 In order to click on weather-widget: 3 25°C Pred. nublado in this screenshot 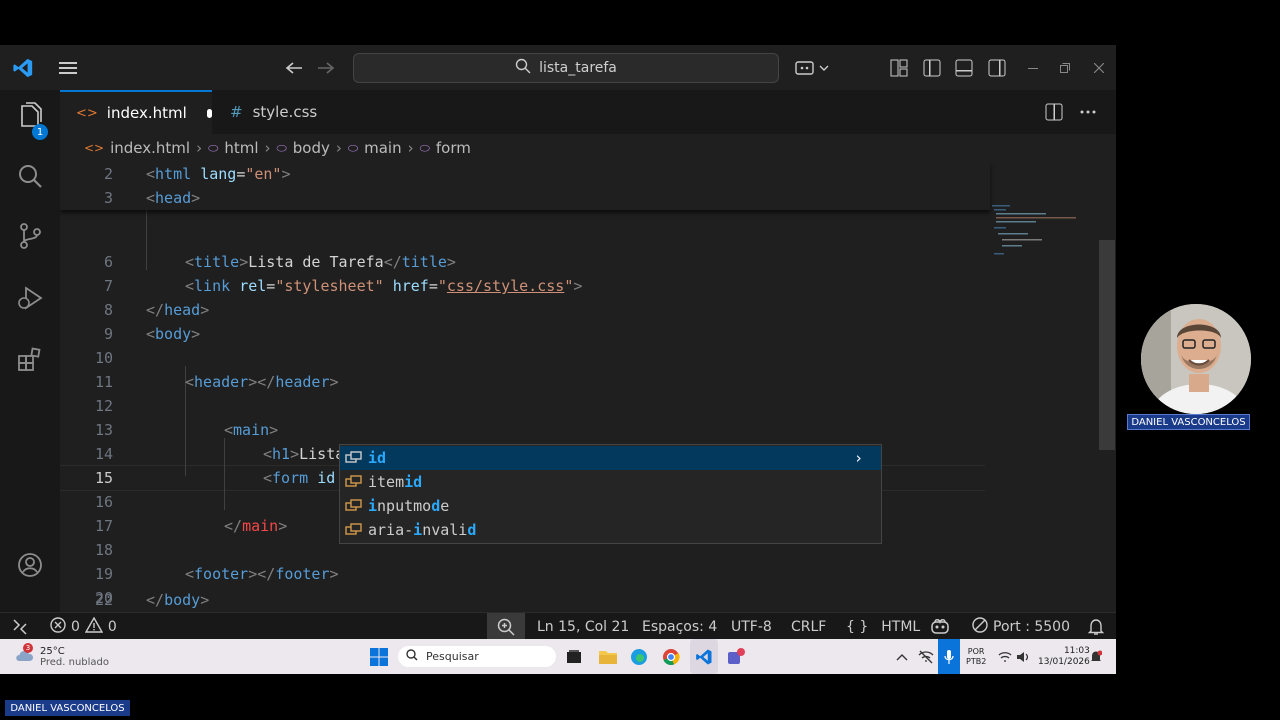, I will do `click(61, 656)`.